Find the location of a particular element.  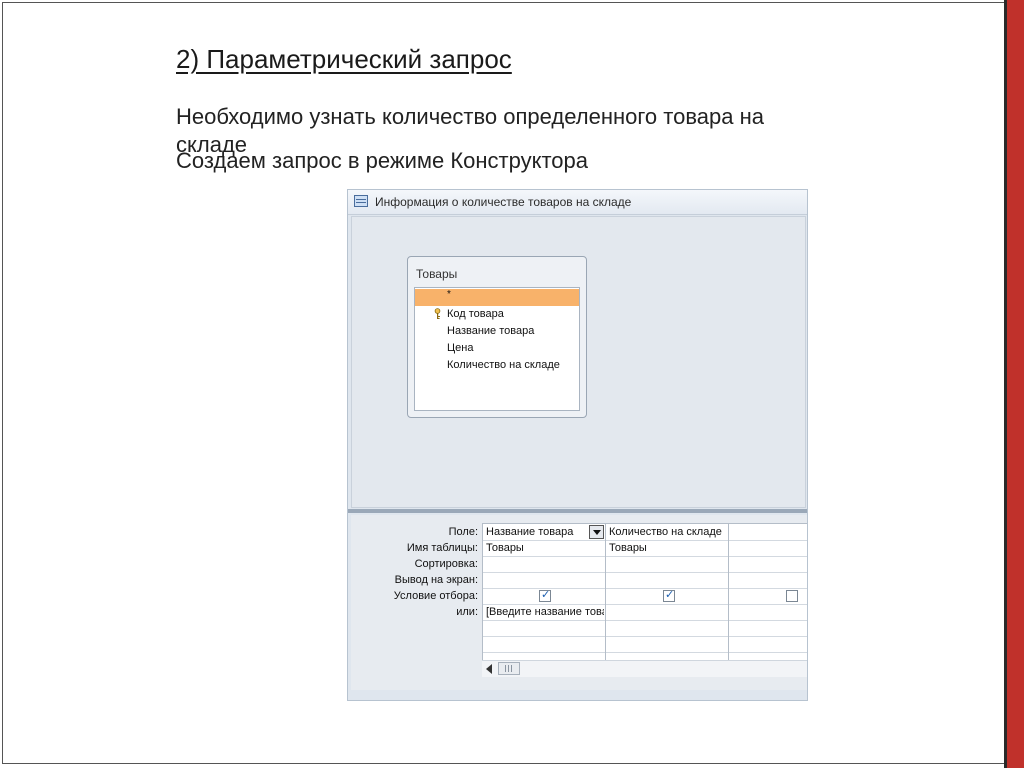

grid-cell-table-2: Товары is located at coordinates (668, 548).